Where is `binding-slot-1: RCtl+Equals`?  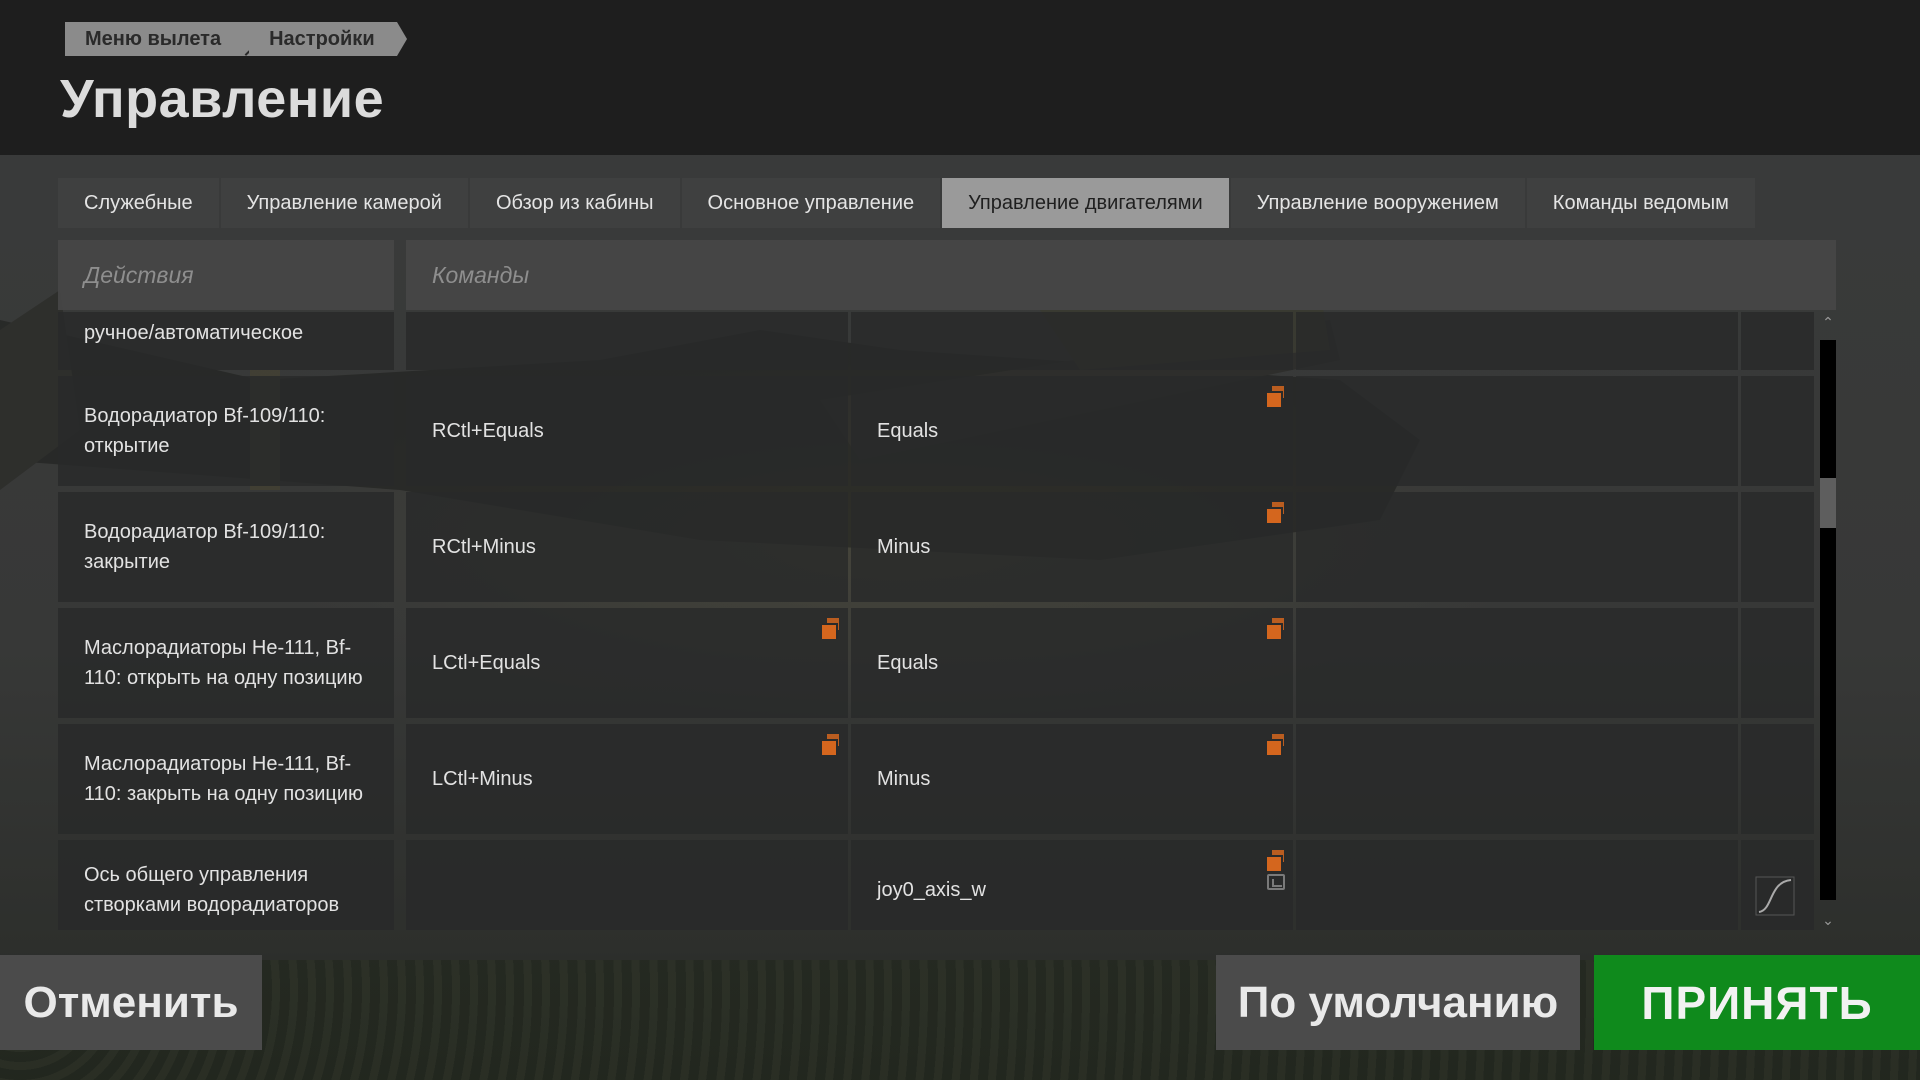
binding-slot-1: RCtl+Equals is located at coordinates (627, 431).